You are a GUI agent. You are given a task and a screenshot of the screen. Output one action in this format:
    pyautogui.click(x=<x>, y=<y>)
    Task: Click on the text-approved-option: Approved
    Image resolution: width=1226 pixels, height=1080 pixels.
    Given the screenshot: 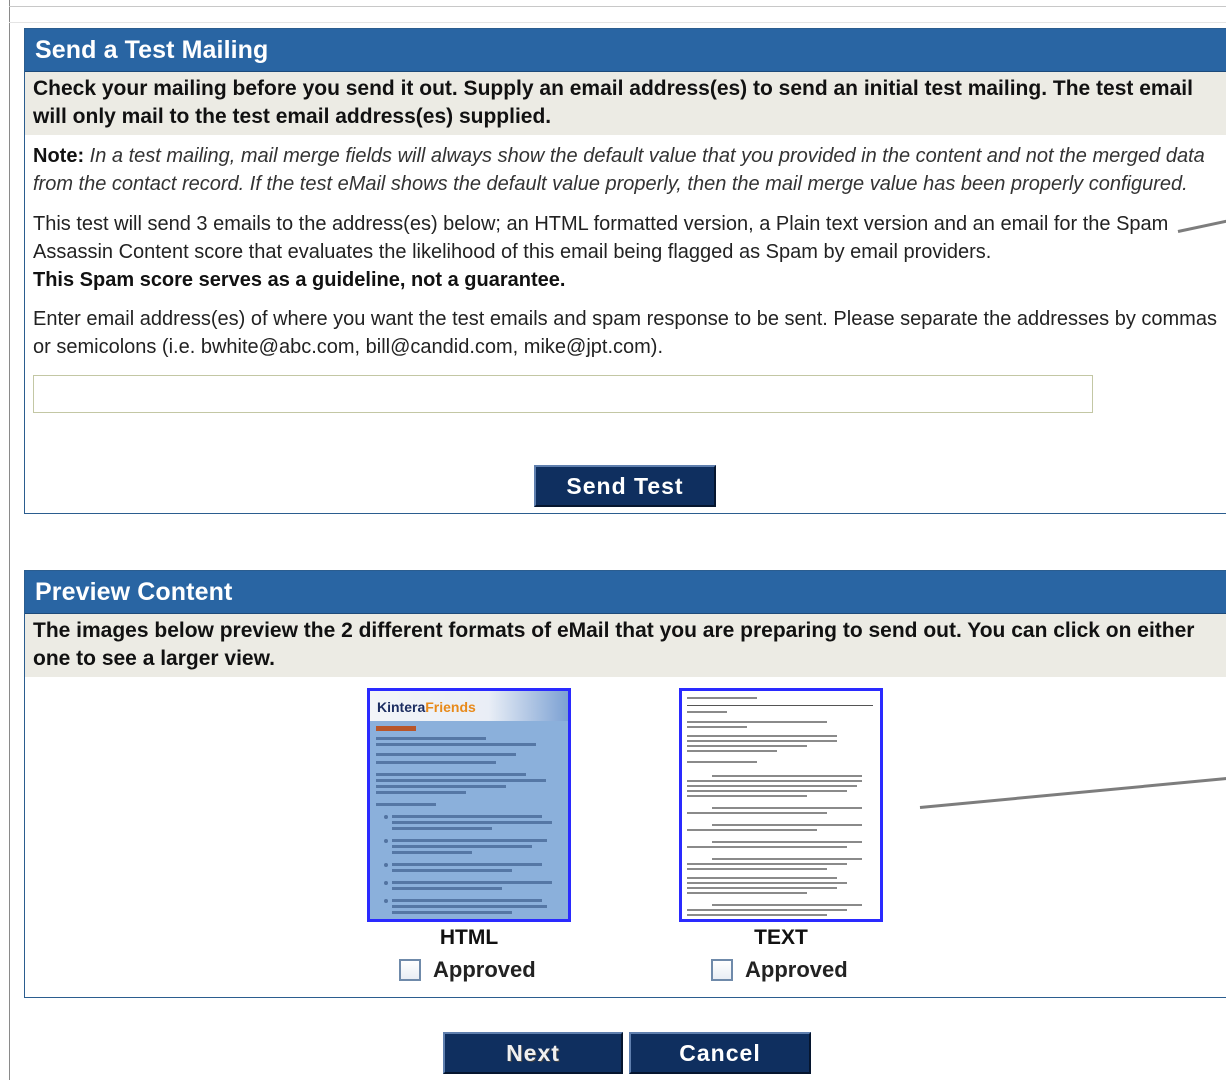 What is the action you would take?
    pyautogui.click(x=779, y=970)
    